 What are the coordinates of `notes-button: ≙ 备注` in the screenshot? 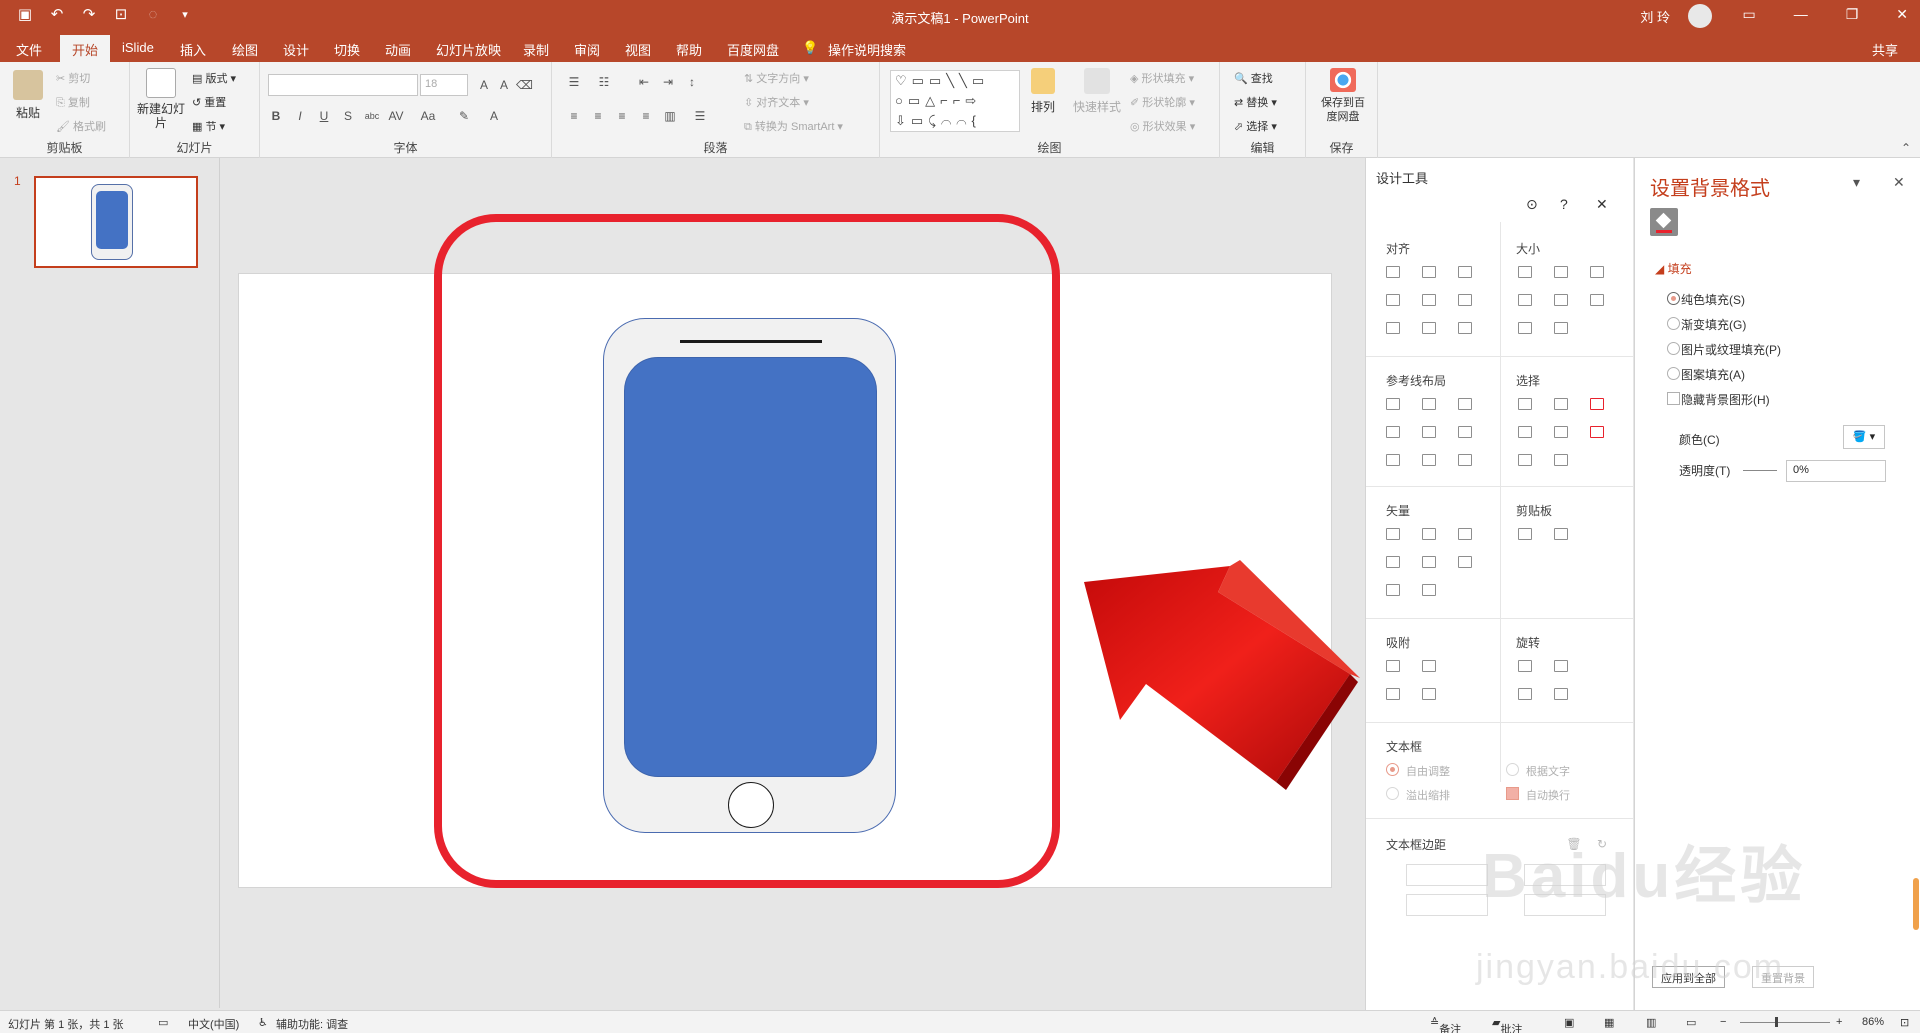 It's located at (1445, 1024).